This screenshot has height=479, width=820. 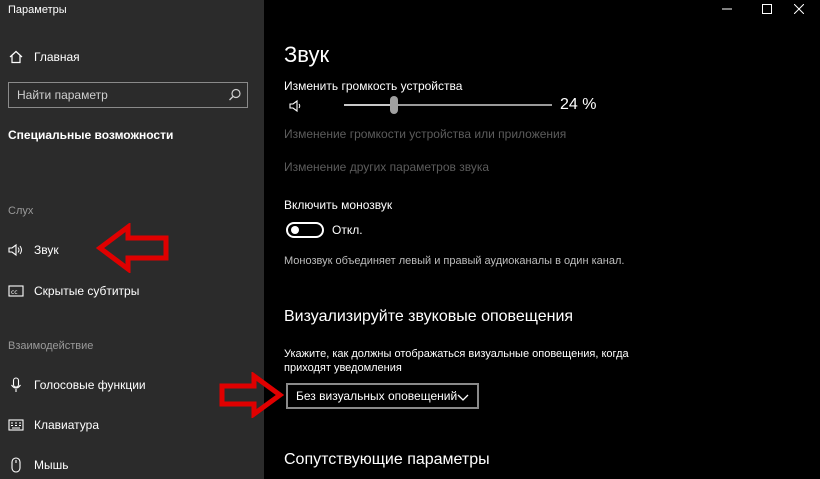 What do you see at coordinates (373, 86) in the screenshot?
I see `volume-label: Изменить громкость устройства` at bounding box center [373, 86].